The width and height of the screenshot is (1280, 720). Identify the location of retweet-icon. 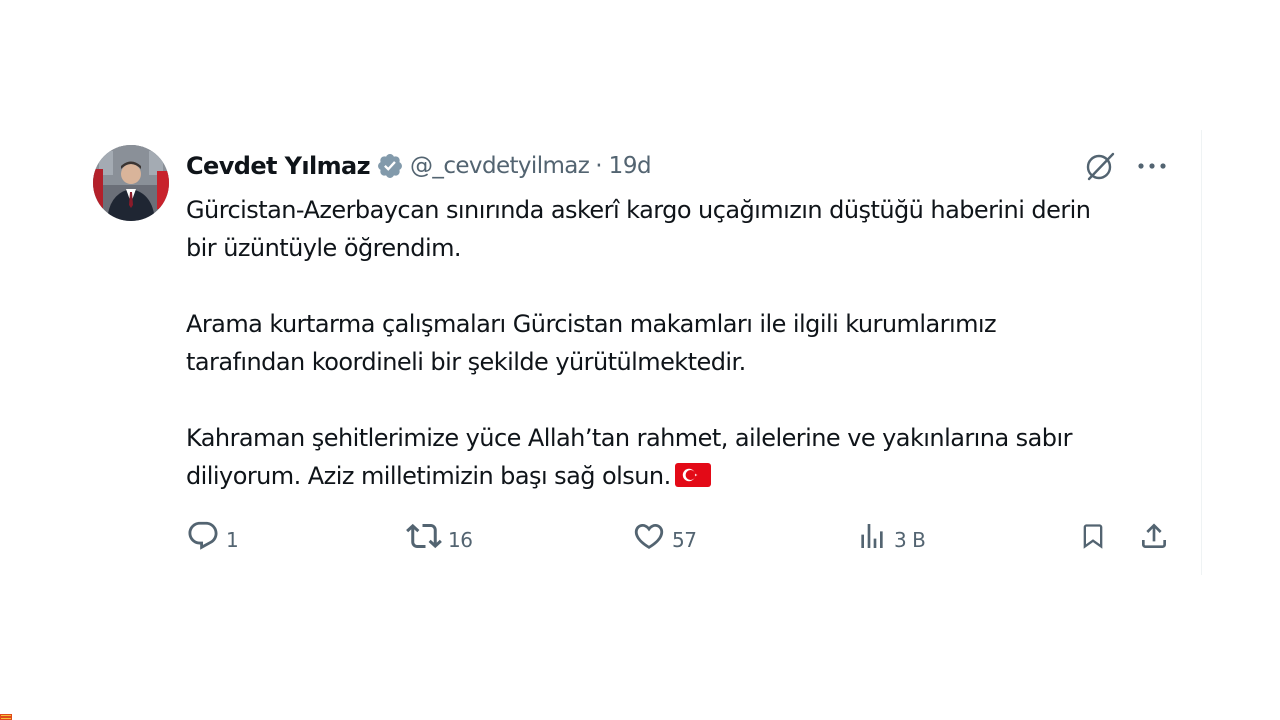
(424, 536).